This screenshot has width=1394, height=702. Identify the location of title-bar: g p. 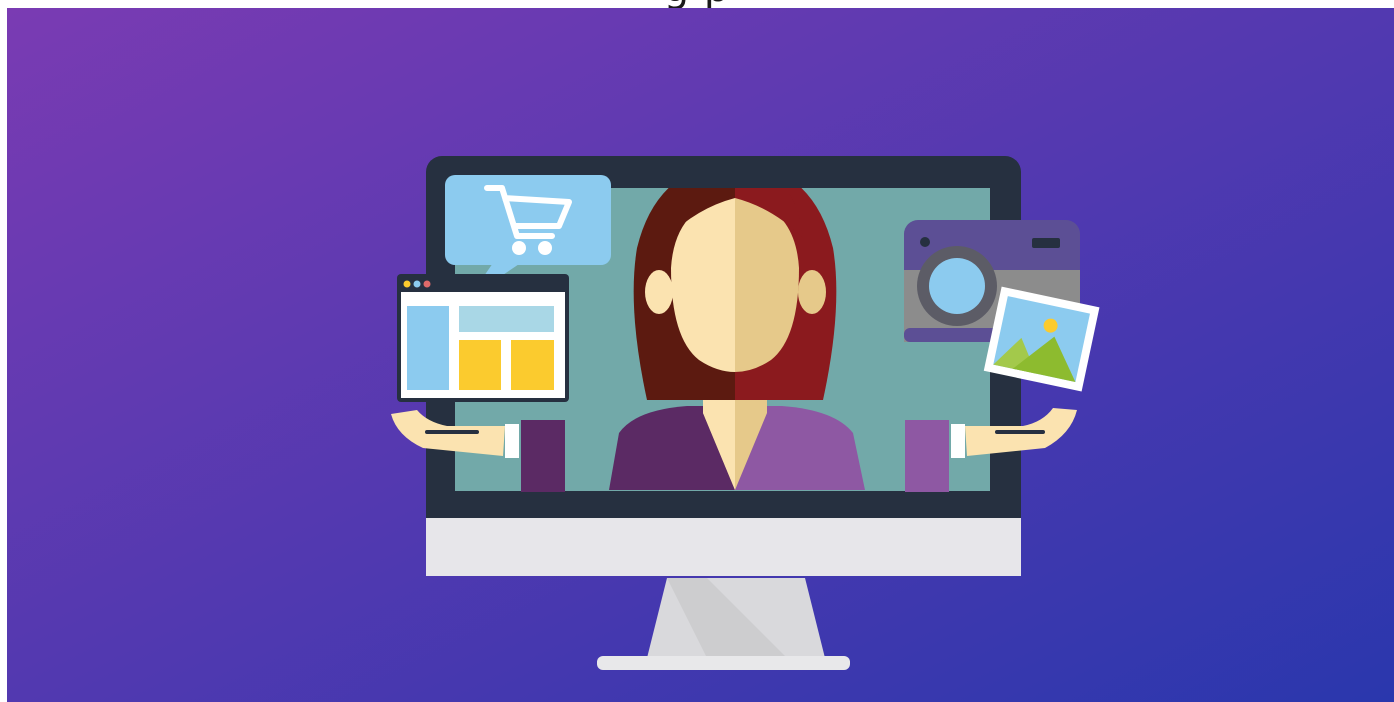
(697, 4).